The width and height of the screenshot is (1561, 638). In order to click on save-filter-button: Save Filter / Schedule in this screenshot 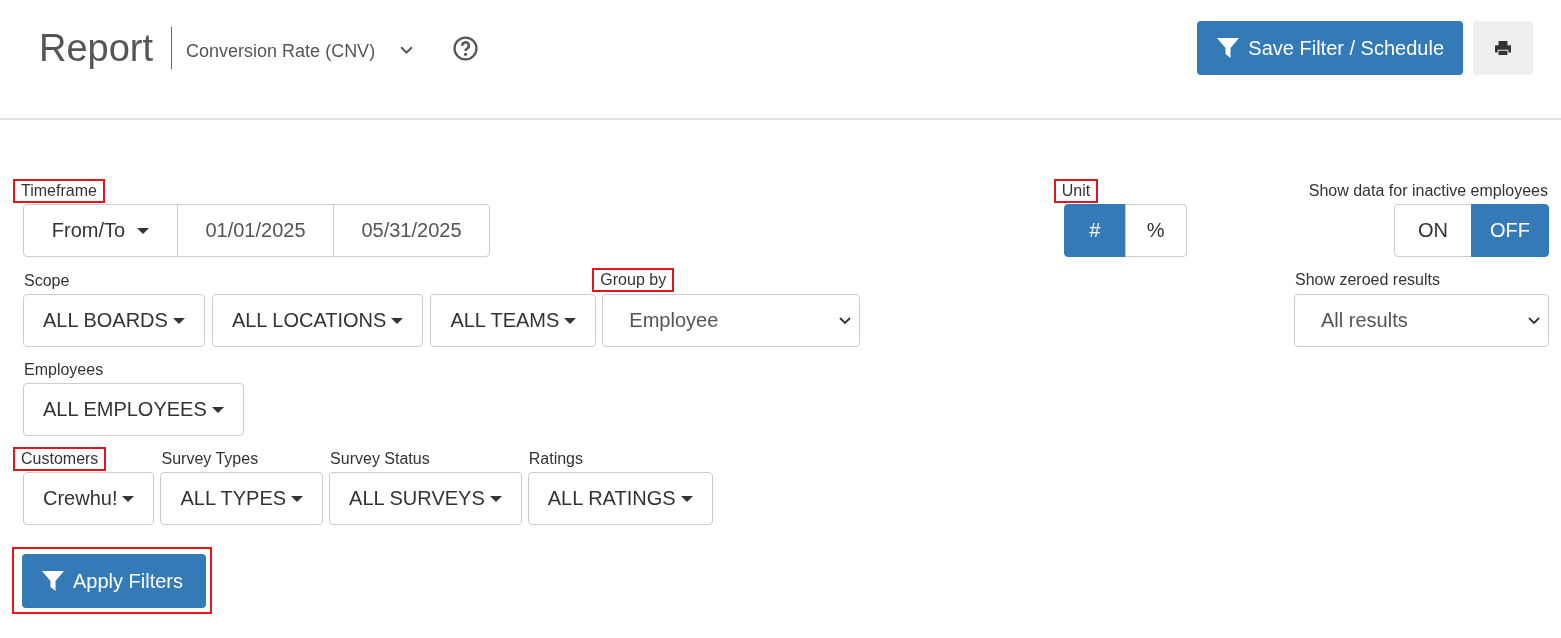, I will do `click(1330, 48)`.